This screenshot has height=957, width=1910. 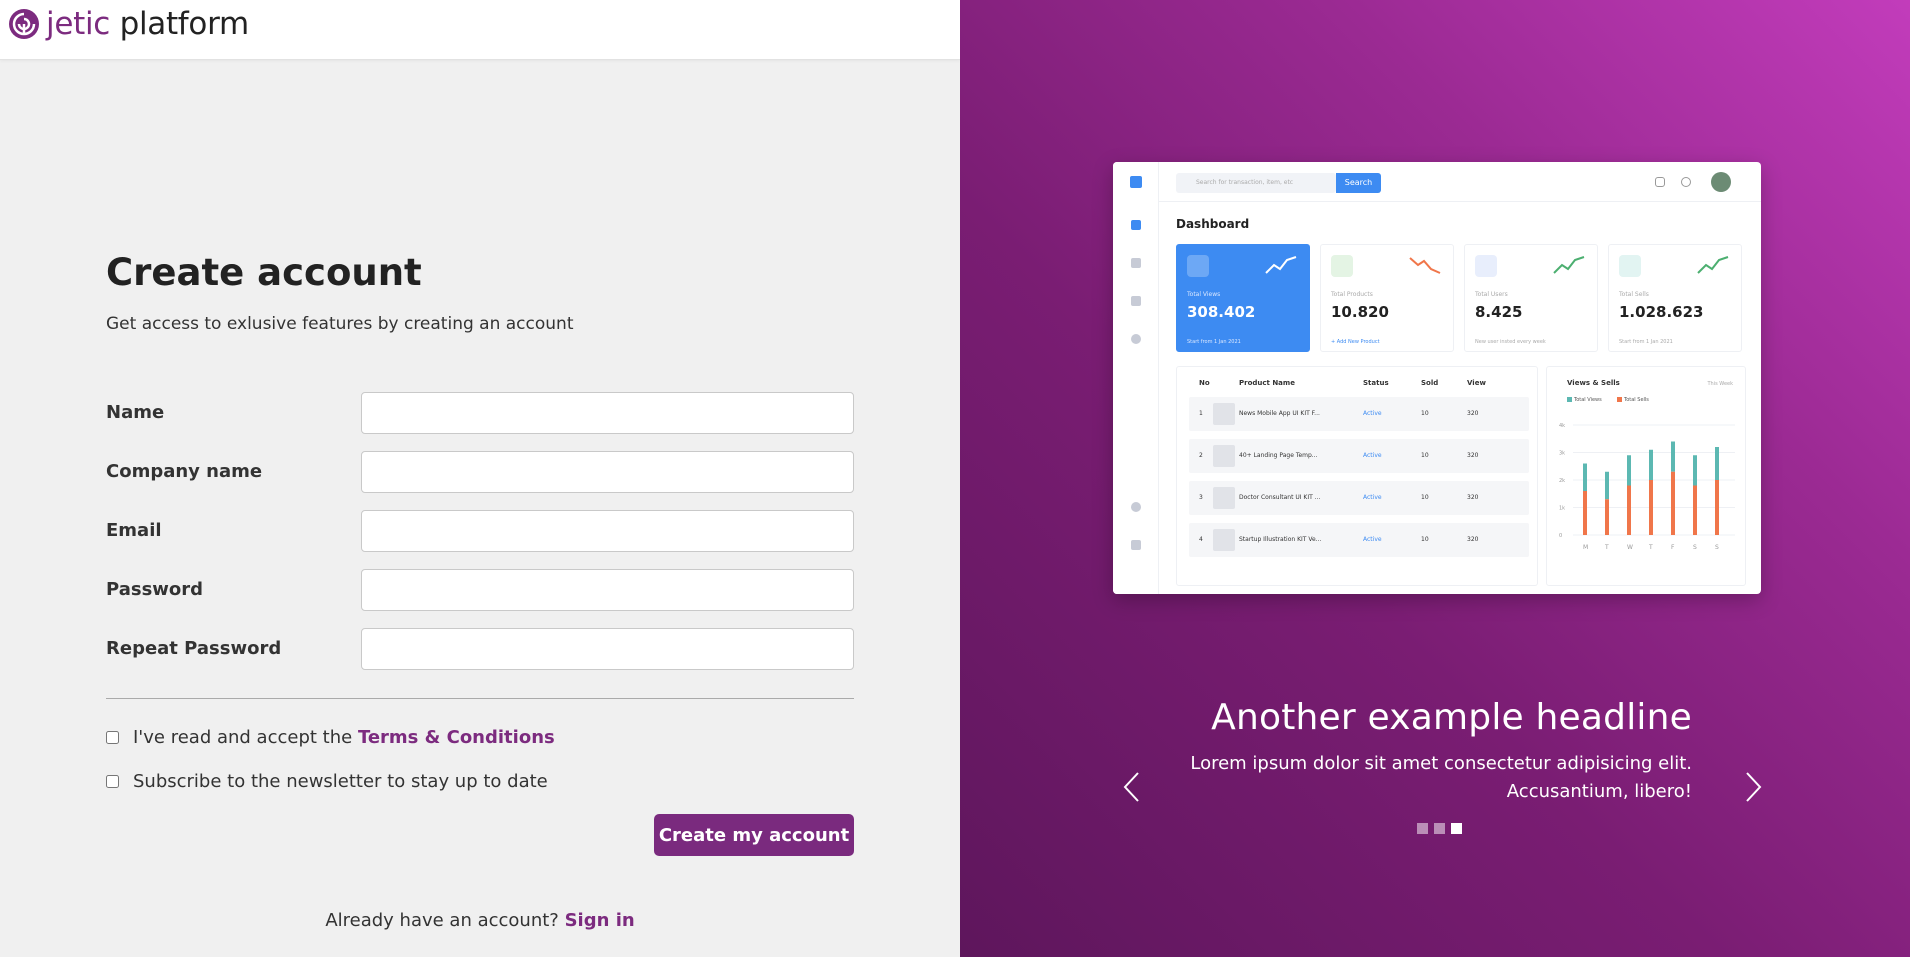 I want to click on chevron-left-icon, so click(x=1132, y=787).